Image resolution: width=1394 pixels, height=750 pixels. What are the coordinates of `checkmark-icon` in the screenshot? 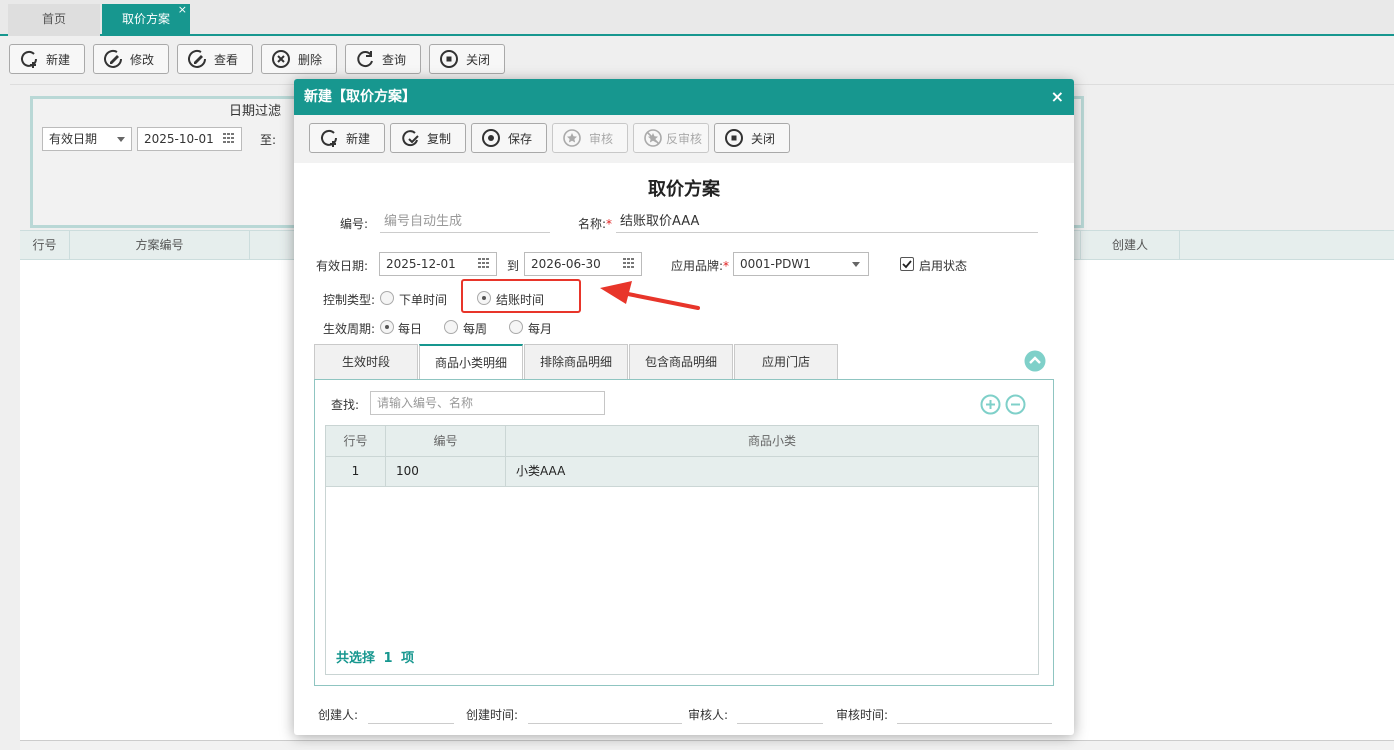 It's located at (907, 264).